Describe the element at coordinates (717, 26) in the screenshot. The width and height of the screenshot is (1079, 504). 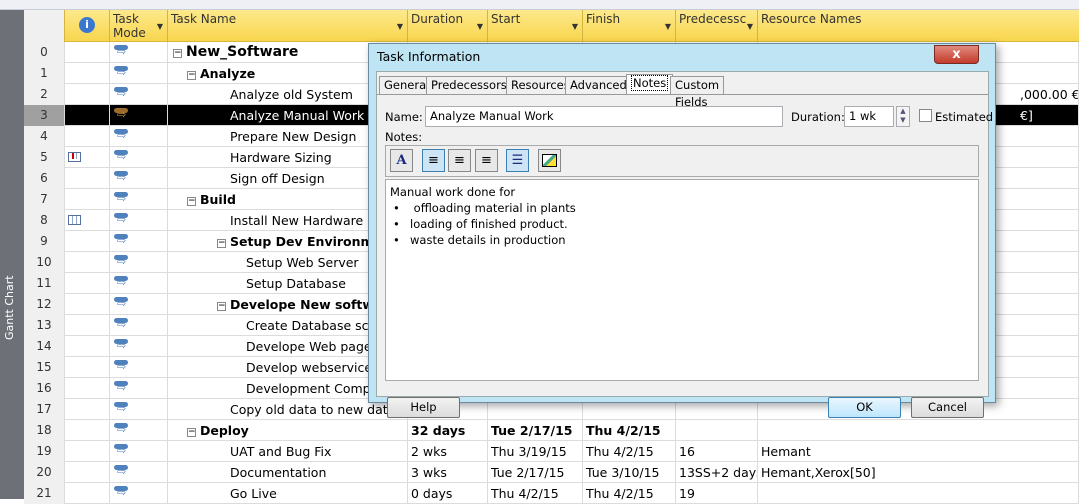
I see `header-predecessors: Predecessc ▼` at that location.